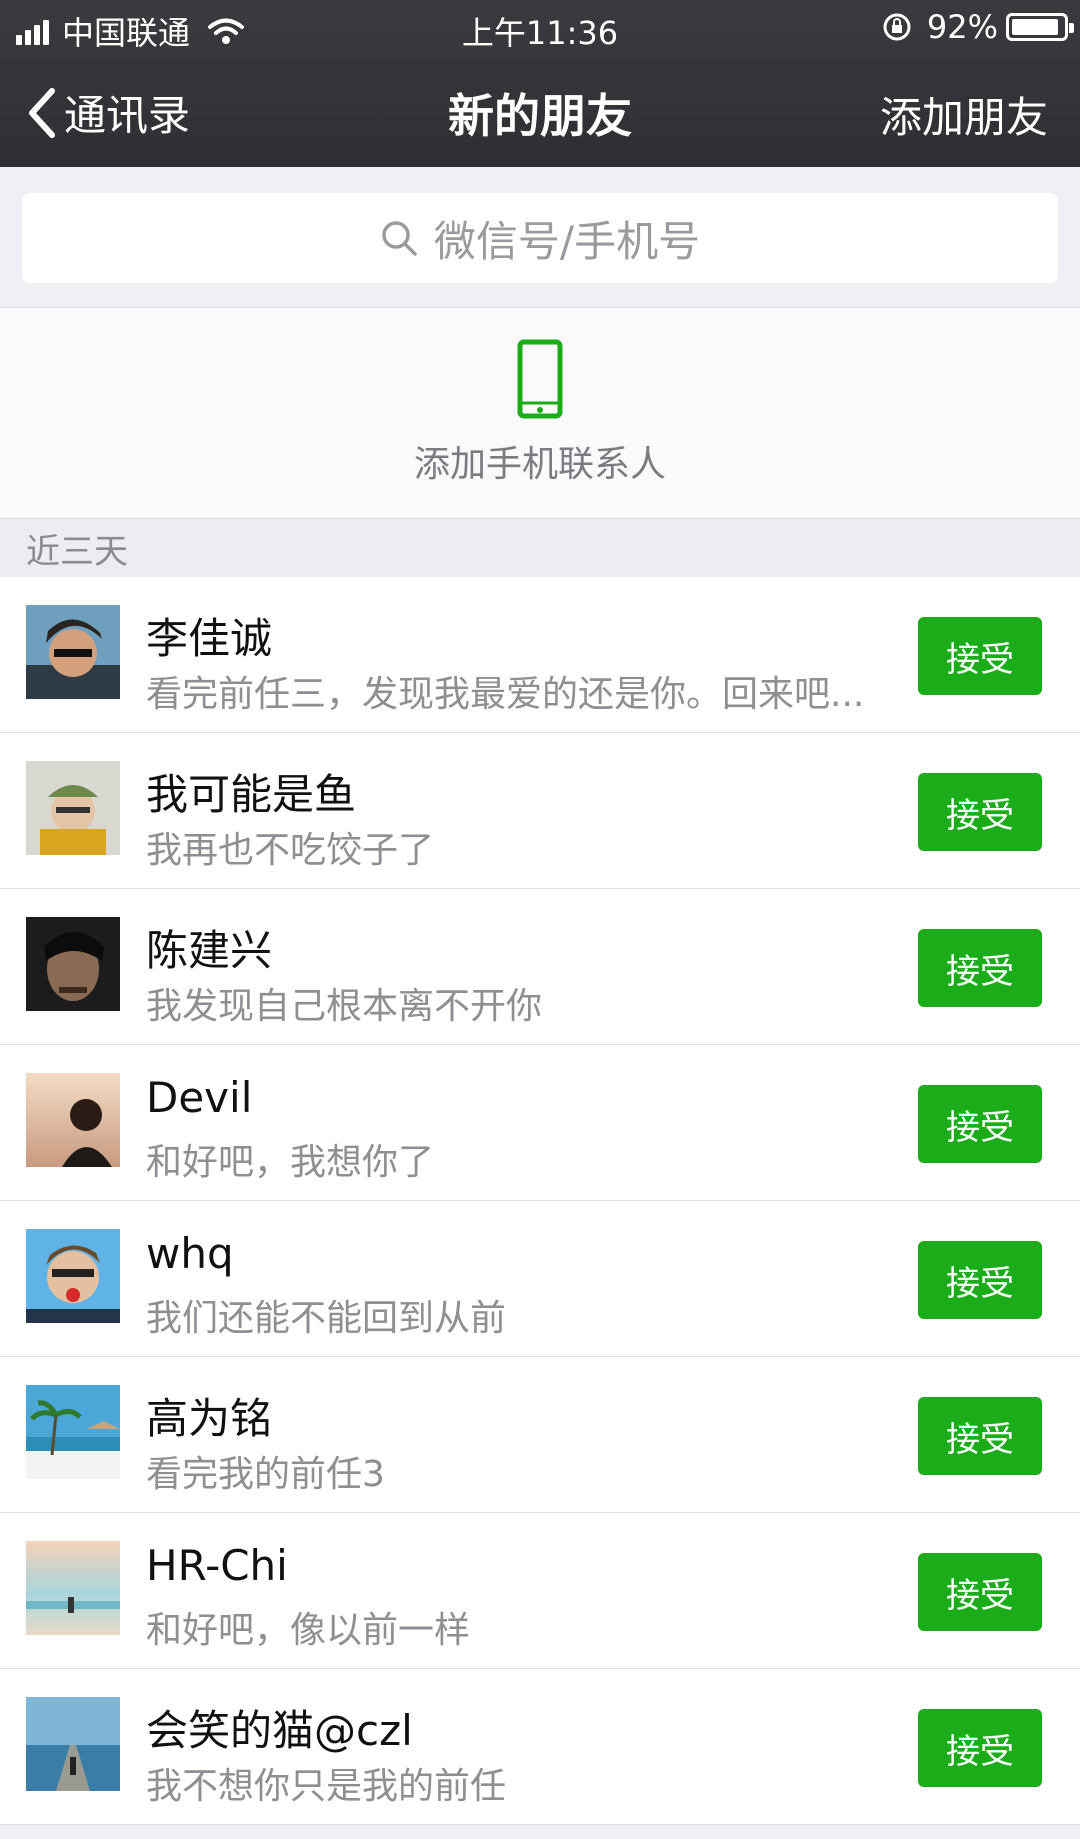 The width and height of the screenshot is (1080, 1839). What do you see at coordinates (399, 238) in the screenshot?
I see `search-icon` at bounding box center [399, 238].